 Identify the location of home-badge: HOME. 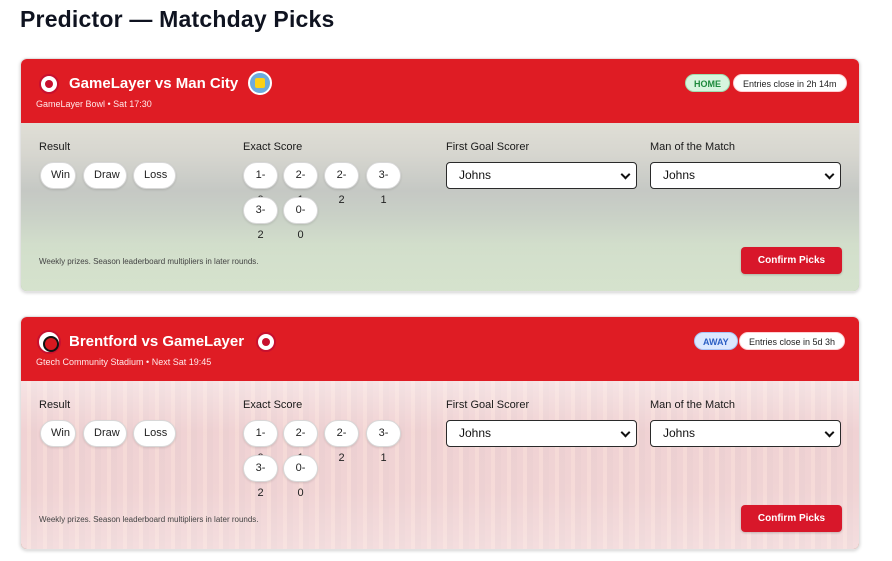
(707, 83).